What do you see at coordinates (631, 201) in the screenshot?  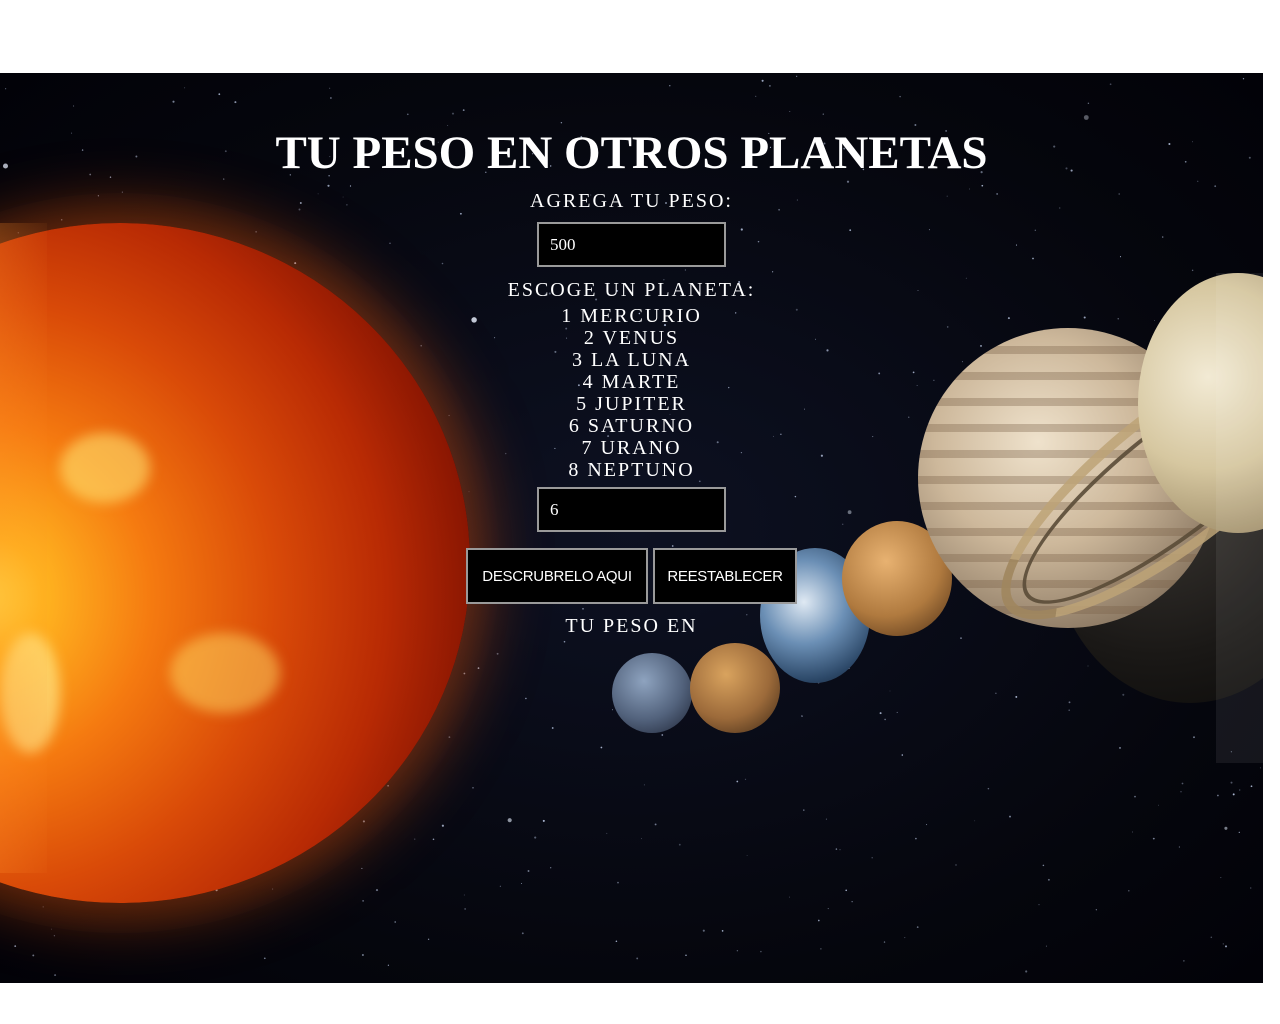 I see `weight-label: AGREGA TU PESO:` at bounding box center [631, 201].